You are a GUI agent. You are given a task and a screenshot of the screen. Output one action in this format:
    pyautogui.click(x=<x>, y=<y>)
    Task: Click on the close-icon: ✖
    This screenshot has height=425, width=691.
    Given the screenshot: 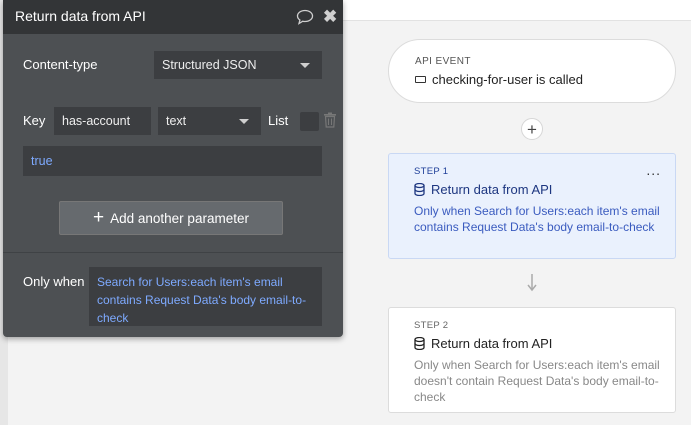 What is the action you would take?
    pyautogui.click(x=330, y=16)
    